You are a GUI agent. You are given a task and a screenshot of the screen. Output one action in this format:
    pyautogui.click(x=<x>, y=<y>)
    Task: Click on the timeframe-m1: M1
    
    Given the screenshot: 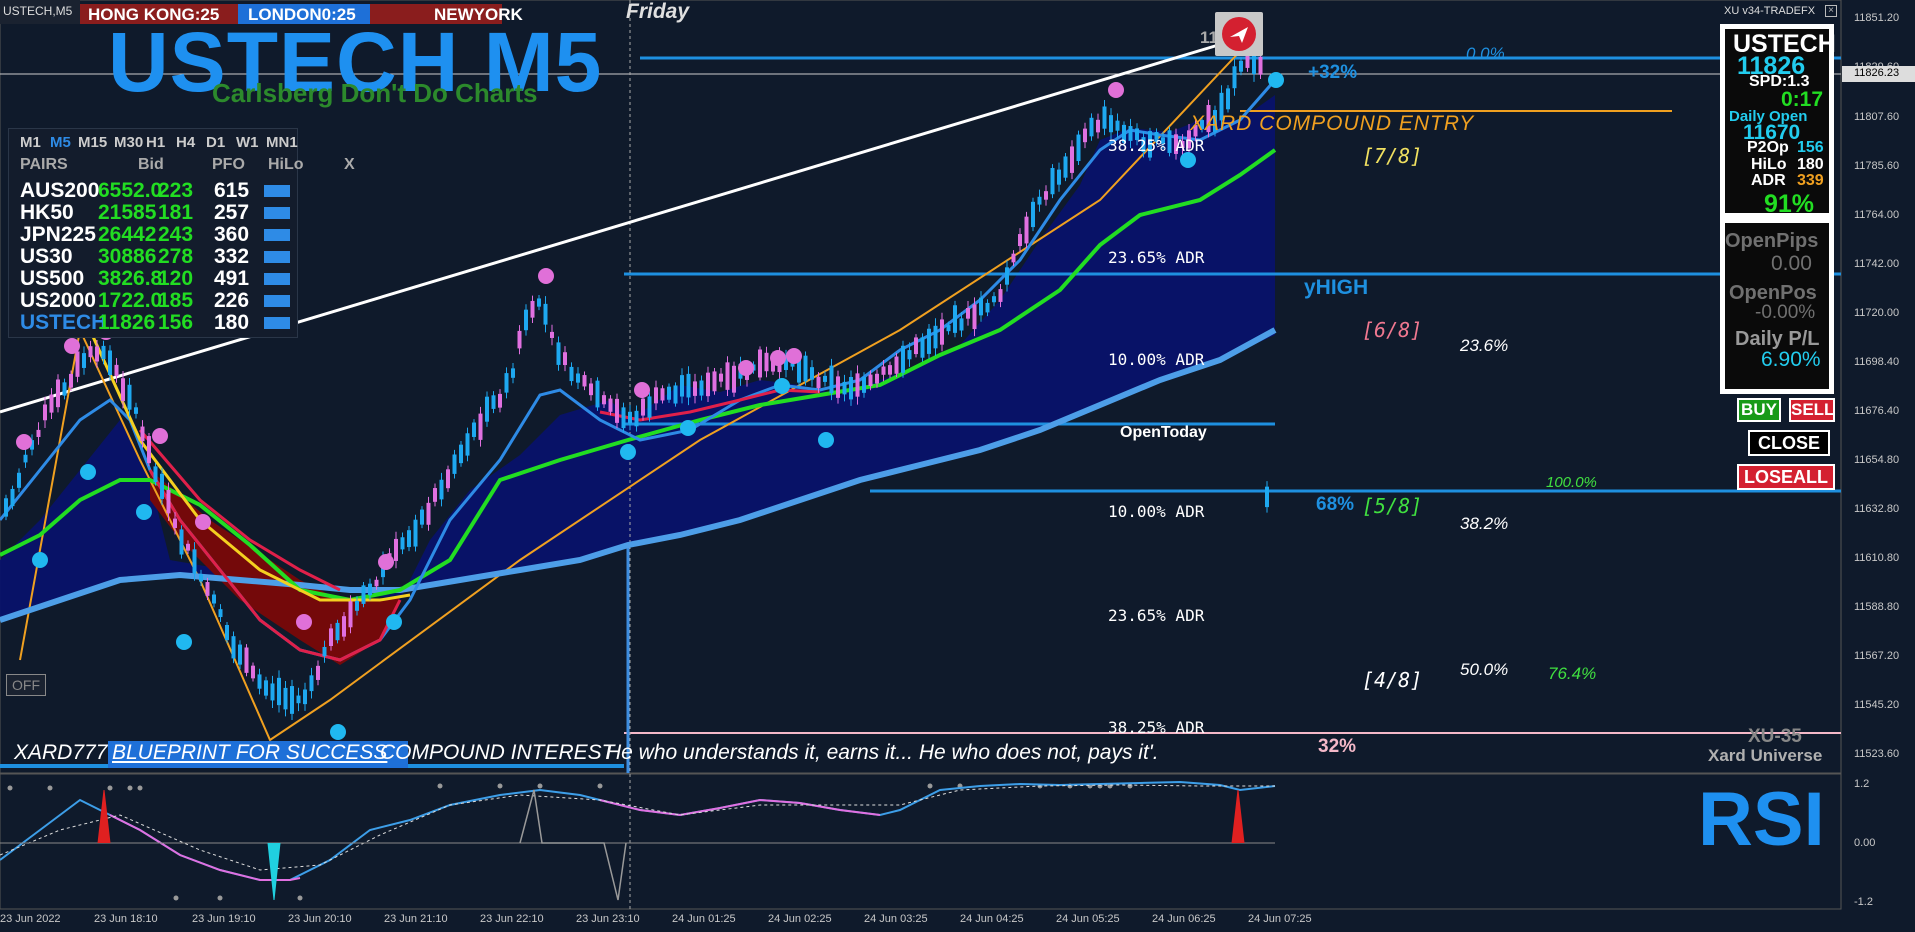 What is the action you would take?
    pyautogui.click(x=30, y=142)
    